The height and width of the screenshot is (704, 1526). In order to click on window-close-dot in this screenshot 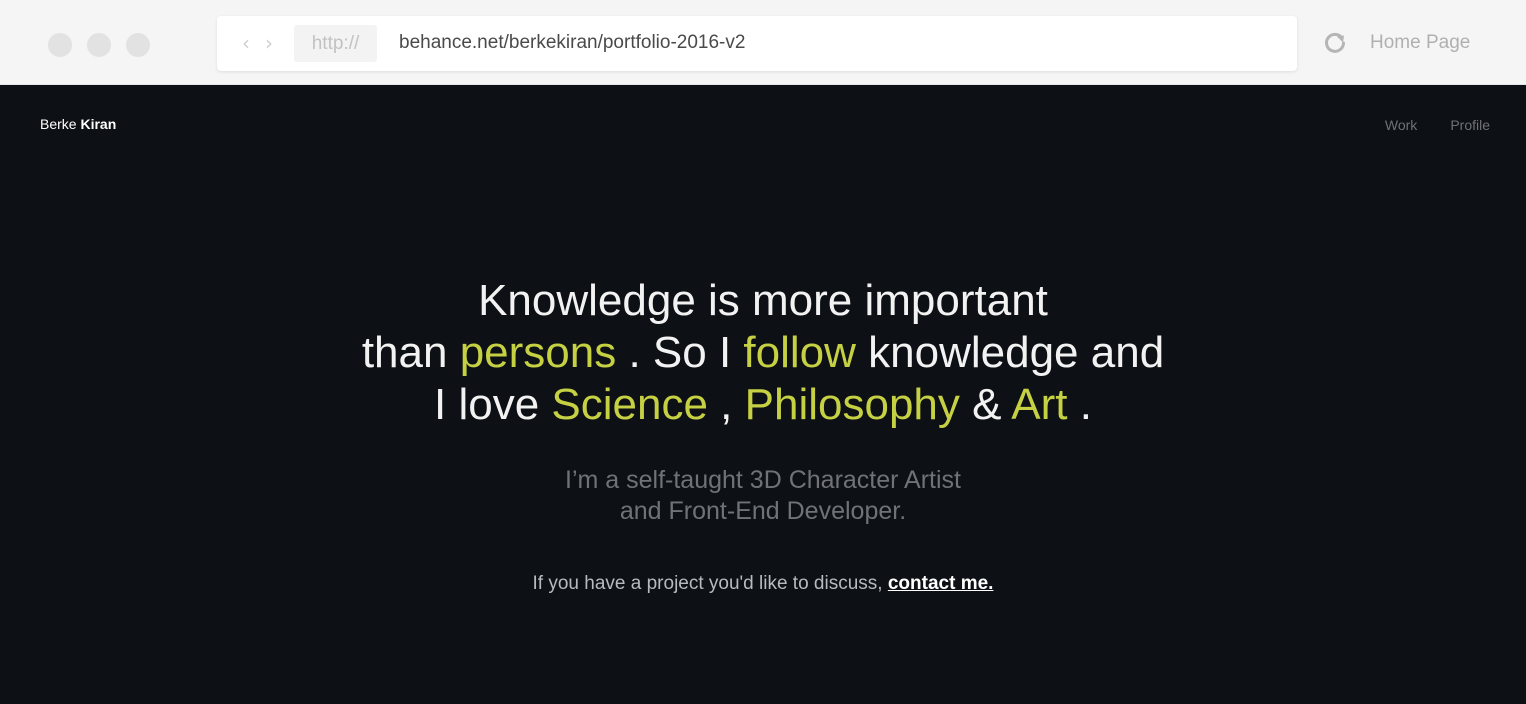, I will do `click(60, 45)`.